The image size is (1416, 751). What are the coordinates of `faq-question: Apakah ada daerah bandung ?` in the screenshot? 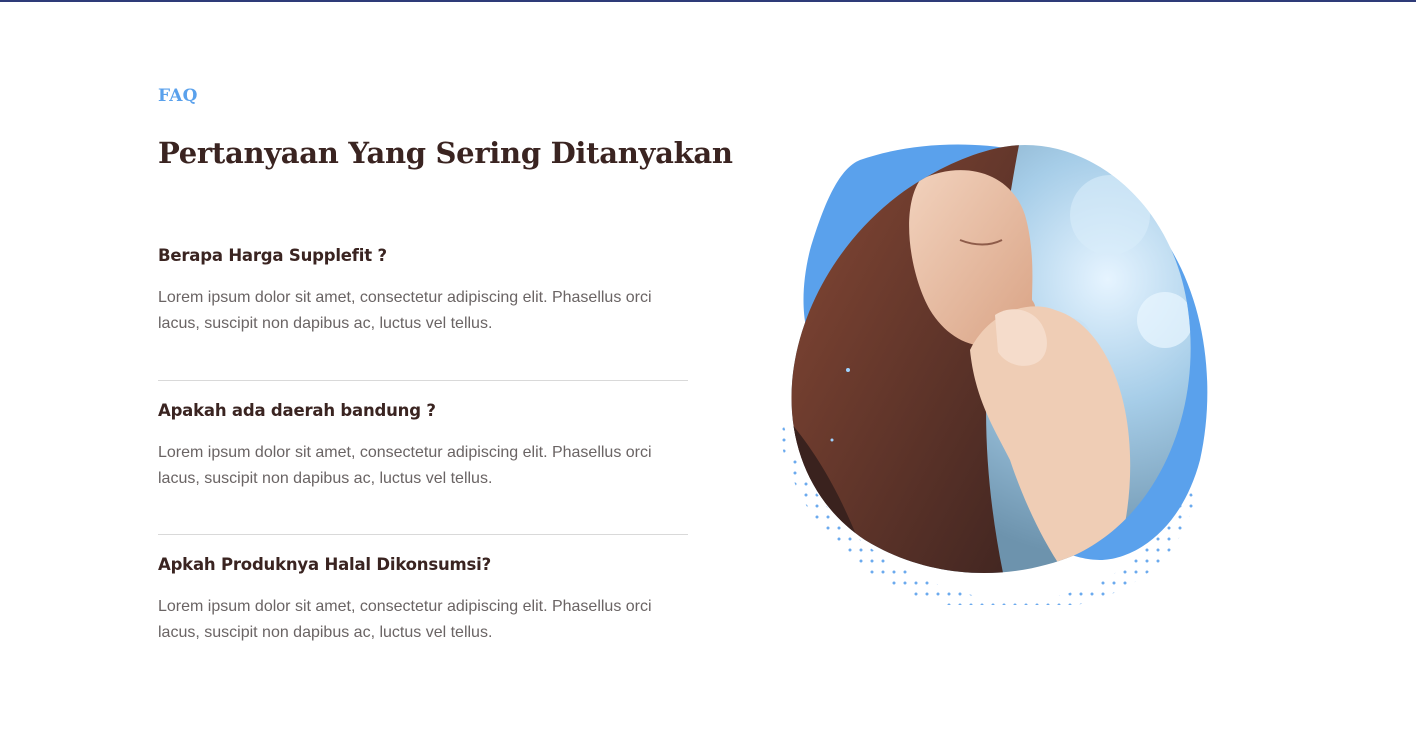 It's located at (297, 410).